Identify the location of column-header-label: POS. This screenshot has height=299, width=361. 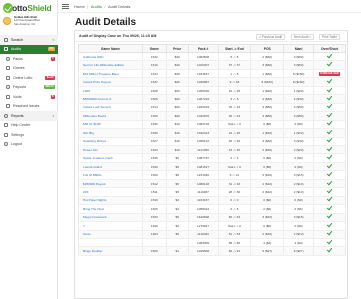
(267, 48).